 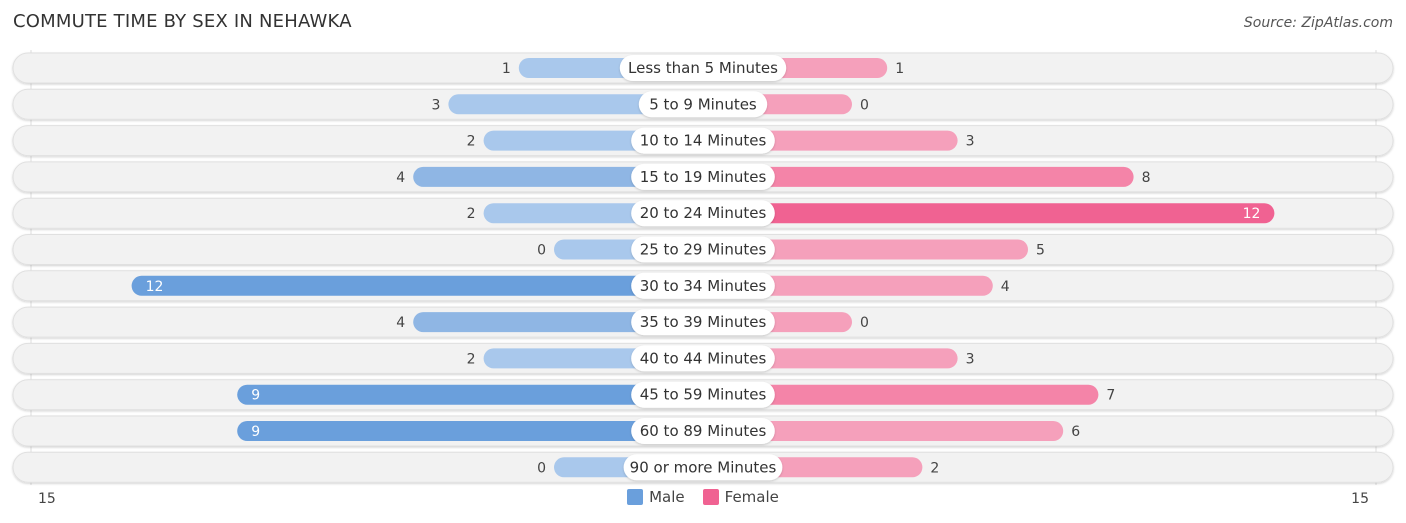 What do you see at coordinates (703, 250) in the screenshot?
I see `category-label: 25 to 29 Minutes` at bounding box center [703, 250].